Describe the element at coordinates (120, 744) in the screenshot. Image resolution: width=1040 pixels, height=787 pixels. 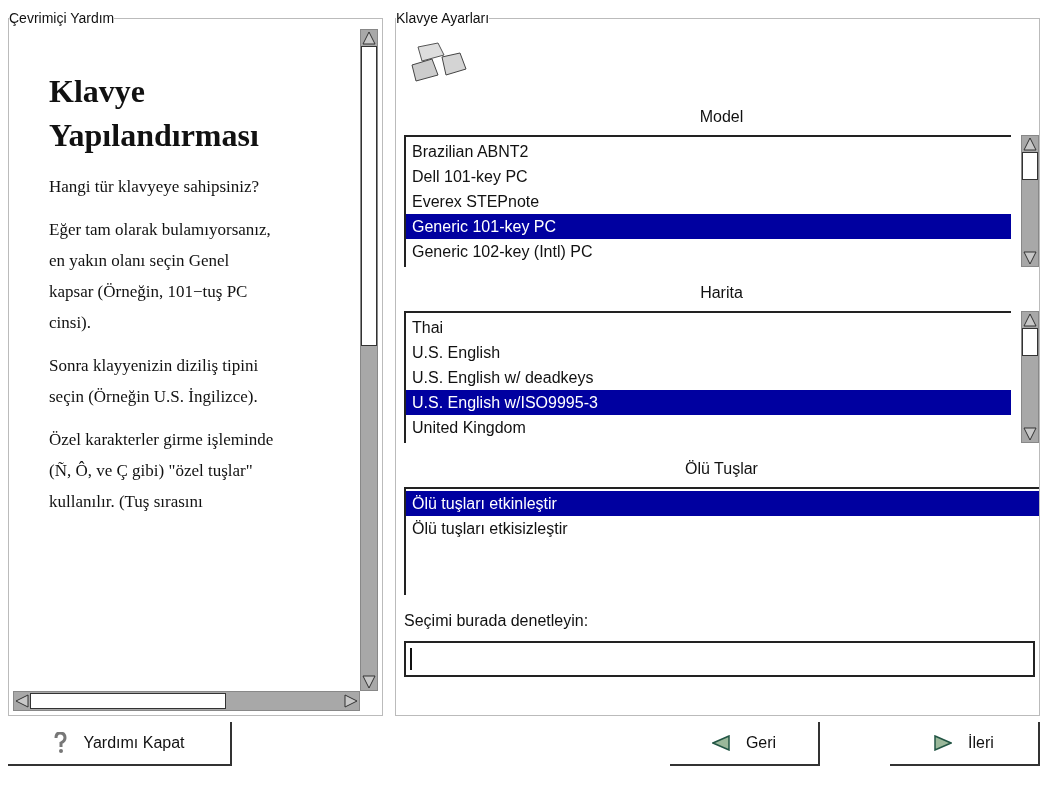
I see `close-help-button: Yardımı Kapat` at that location.